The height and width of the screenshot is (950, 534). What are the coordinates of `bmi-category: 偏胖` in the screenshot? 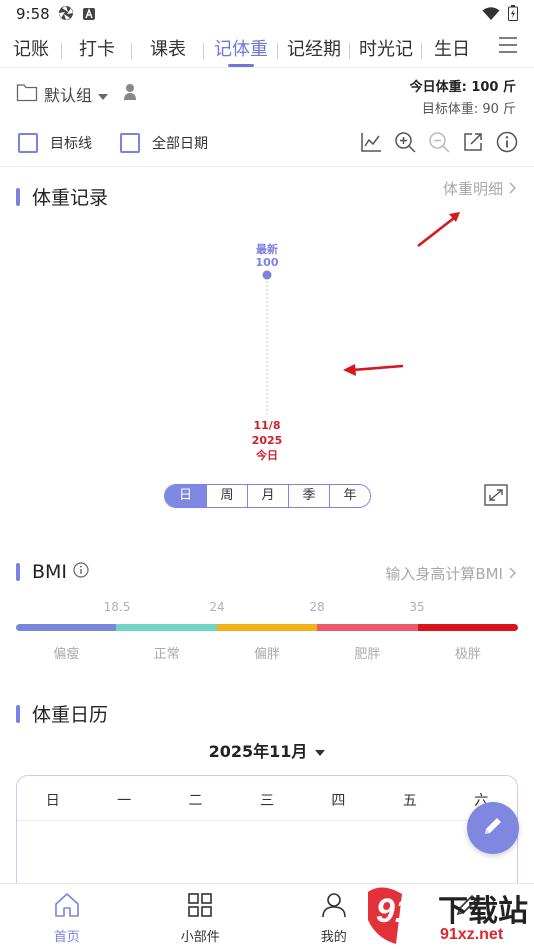 It's located at (267, 654).